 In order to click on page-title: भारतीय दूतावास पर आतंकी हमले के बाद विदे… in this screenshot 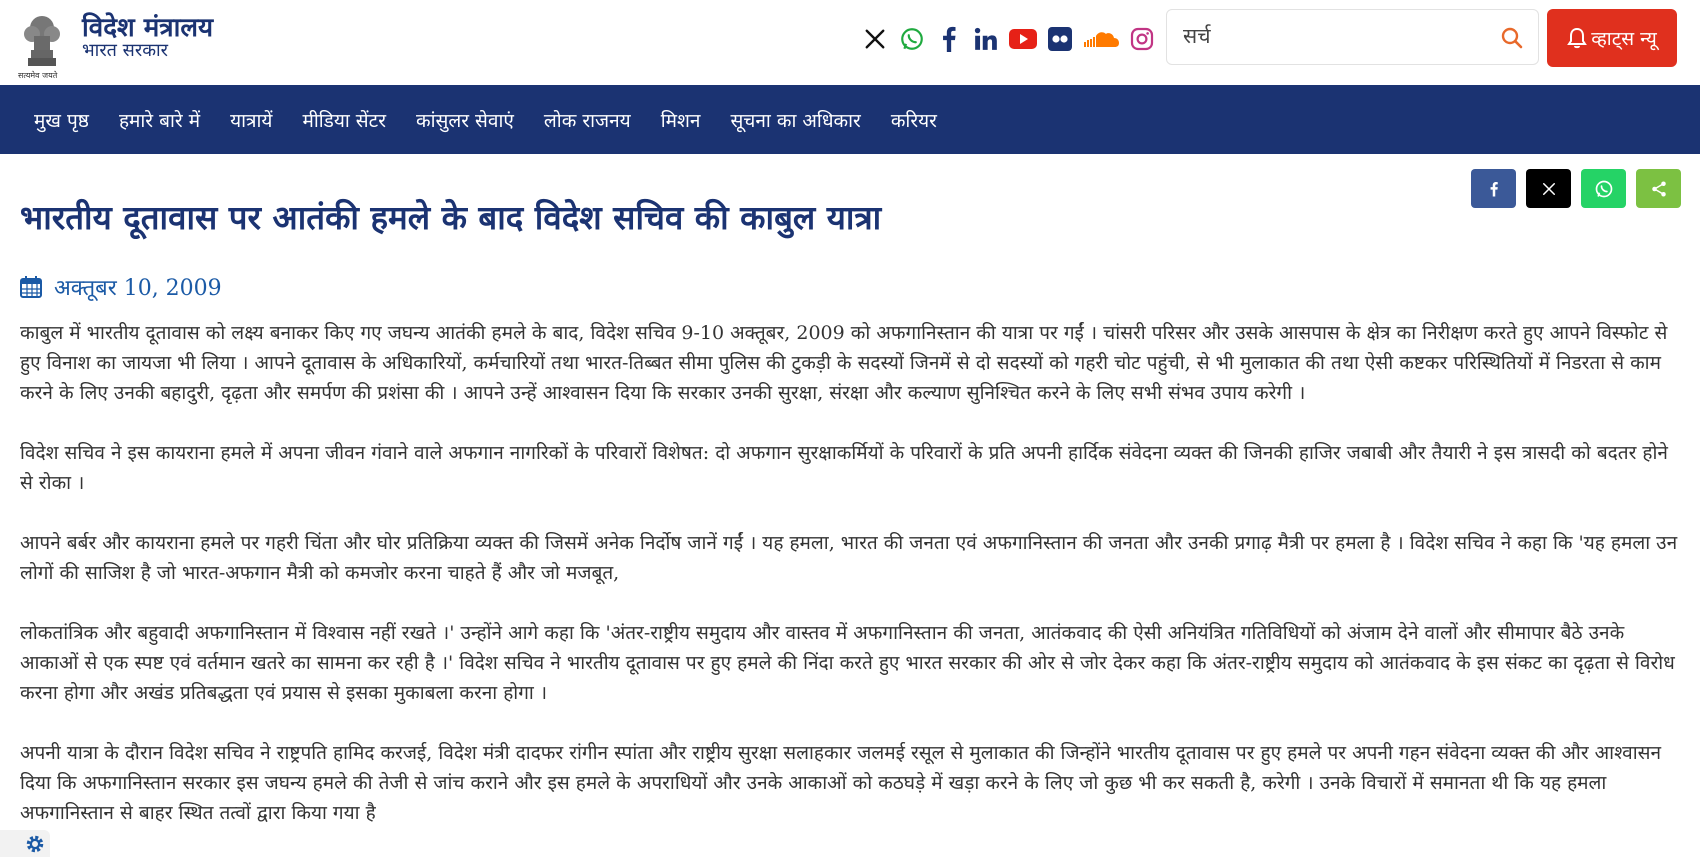, I will do `click(451, 217)`.